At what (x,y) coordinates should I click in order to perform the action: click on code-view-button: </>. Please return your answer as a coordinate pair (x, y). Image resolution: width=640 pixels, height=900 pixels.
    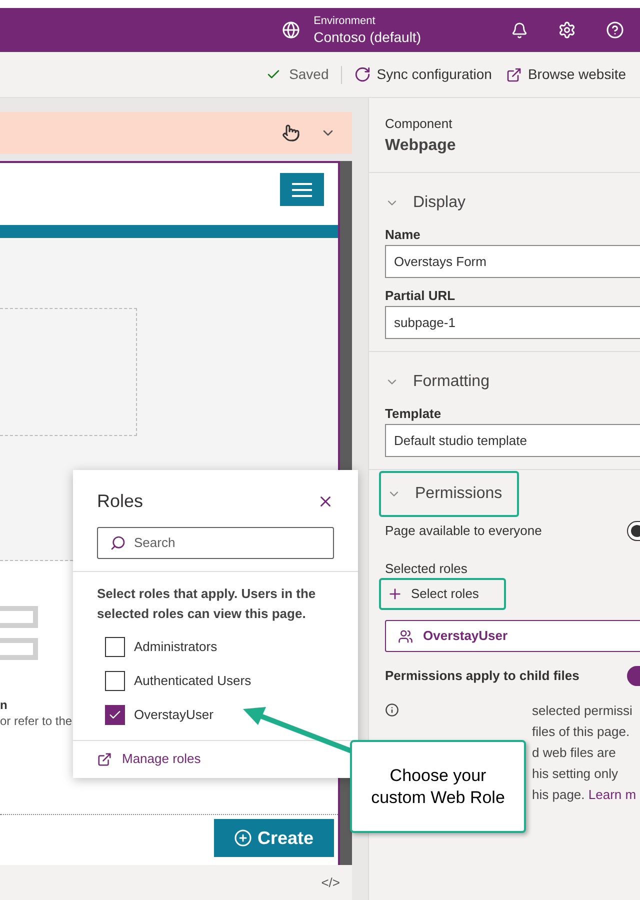
    Looking at the image, I should click on (330, 882).